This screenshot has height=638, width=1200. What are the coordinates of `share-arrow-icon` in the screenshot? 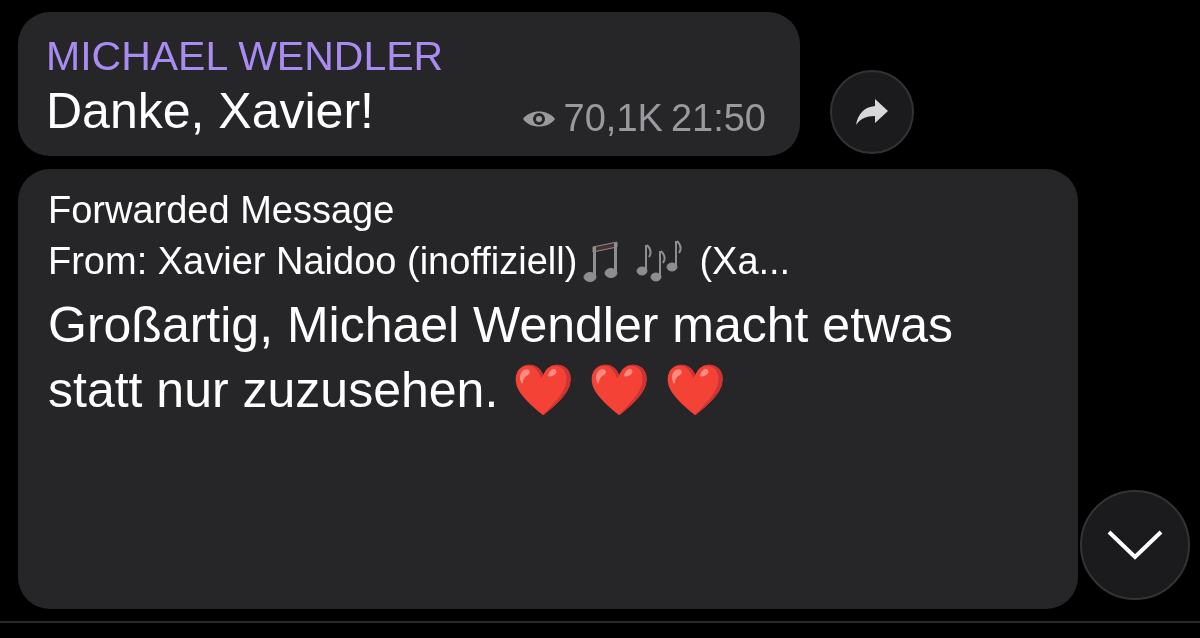 It's located at (872, 112).